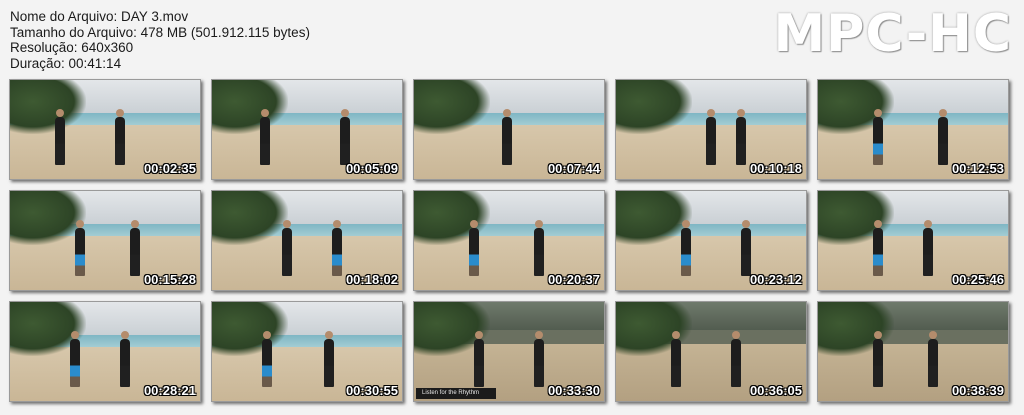 This screenshot has width=1024, height=415. I want to click on thumbnail-frame: 00:23:12, so click(711, 240).